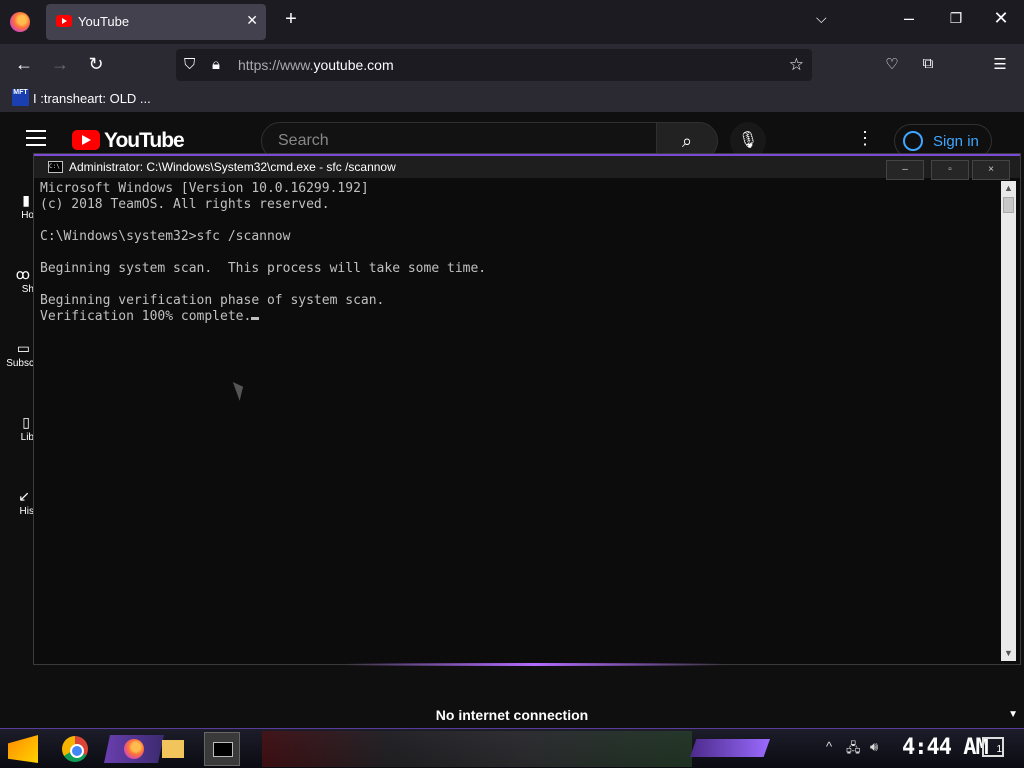 The width and height of the screenshot is (1024, 768). Describe the element at coordinates (17, 502) in the screenshot. I see `sidebar-item-history: ↙ His` at that location.